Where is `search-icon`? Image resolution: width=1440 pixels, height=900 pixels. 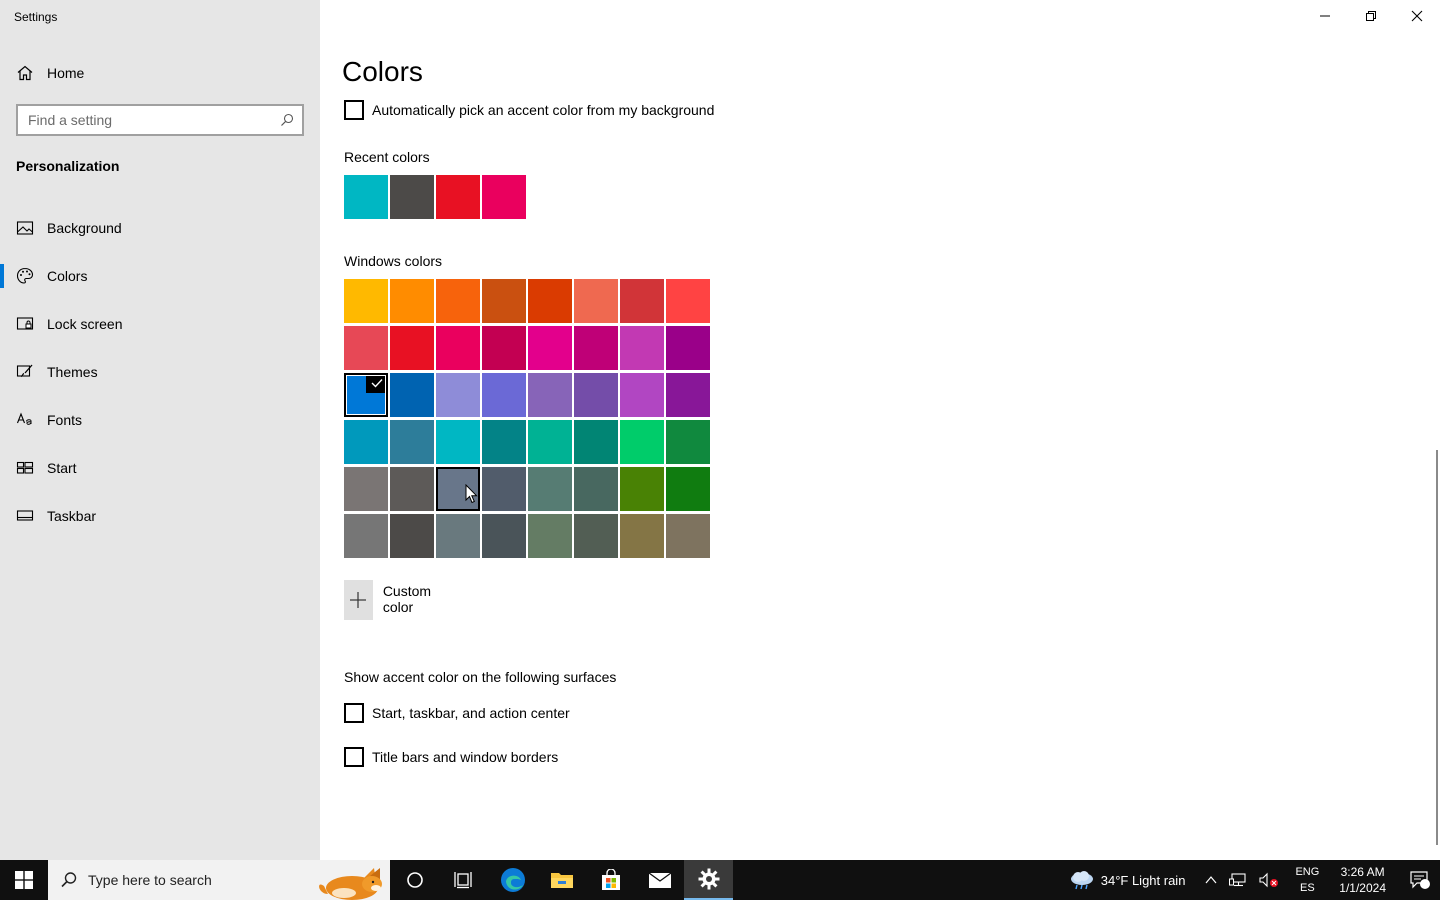 search-icon is located at coordinates (287, 120).